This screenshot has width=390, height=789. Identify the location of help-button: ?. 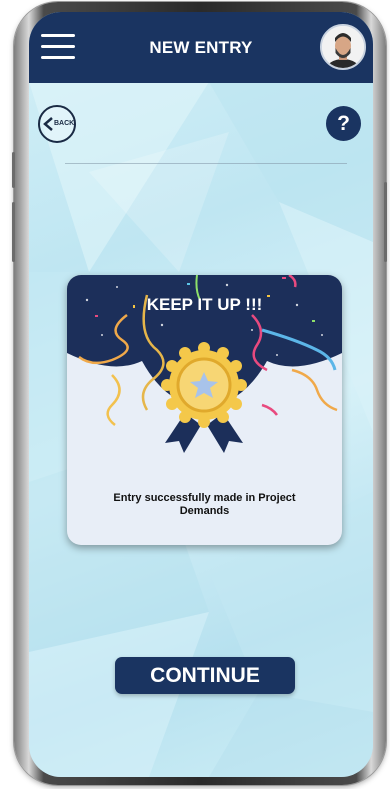
(343, 123).